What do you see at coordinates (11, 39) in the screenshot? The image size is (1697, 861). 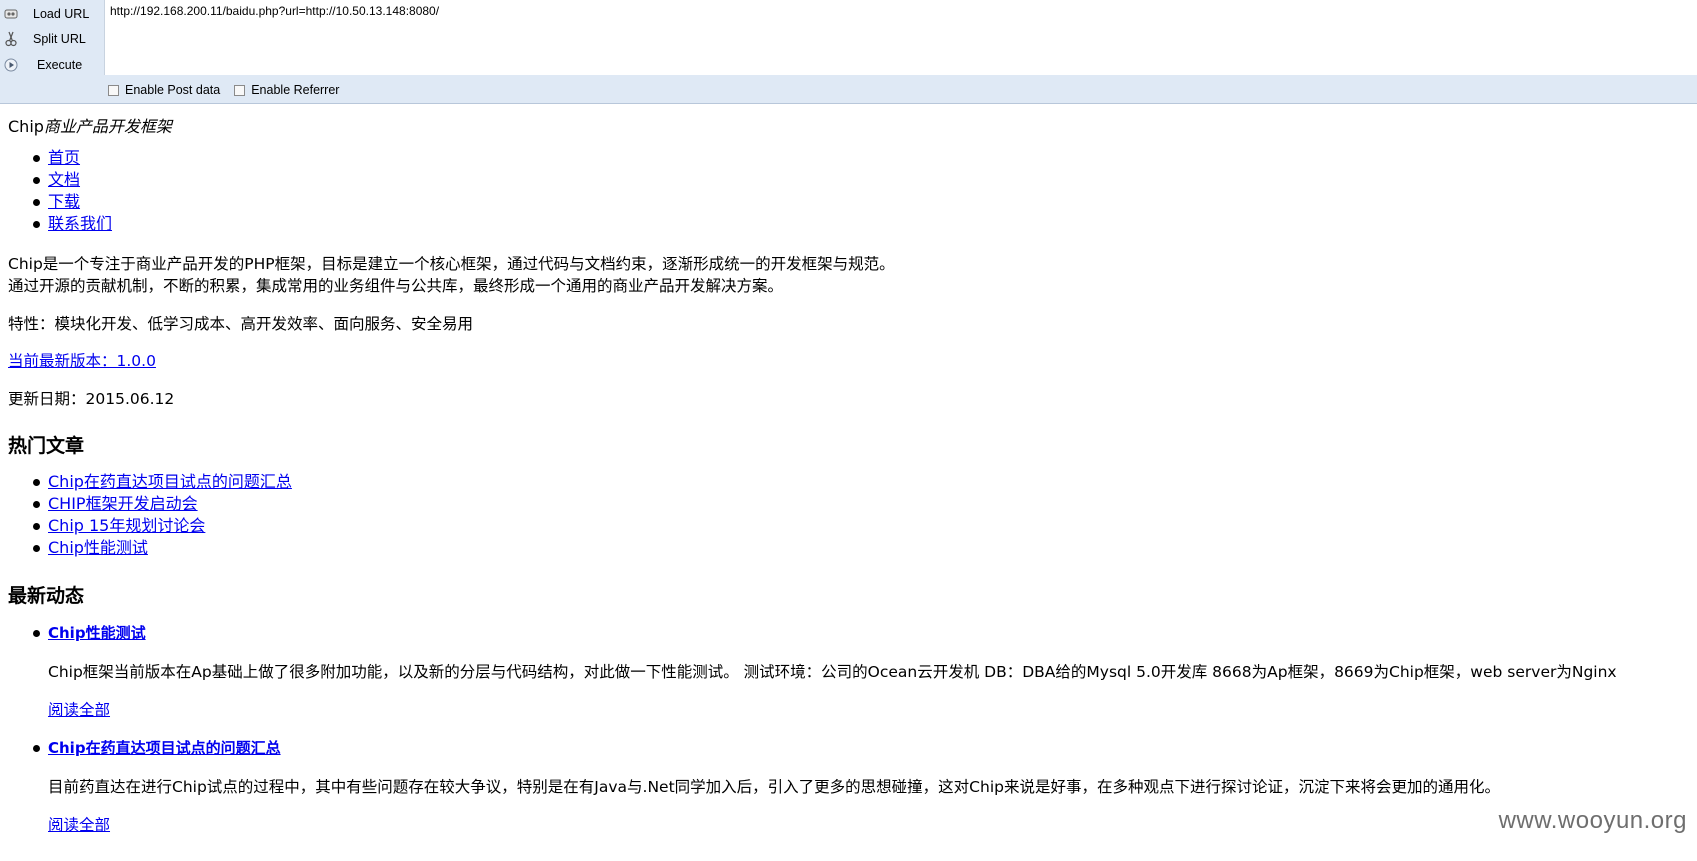 I see `scissors-icon` at bounding box center [11, 39].